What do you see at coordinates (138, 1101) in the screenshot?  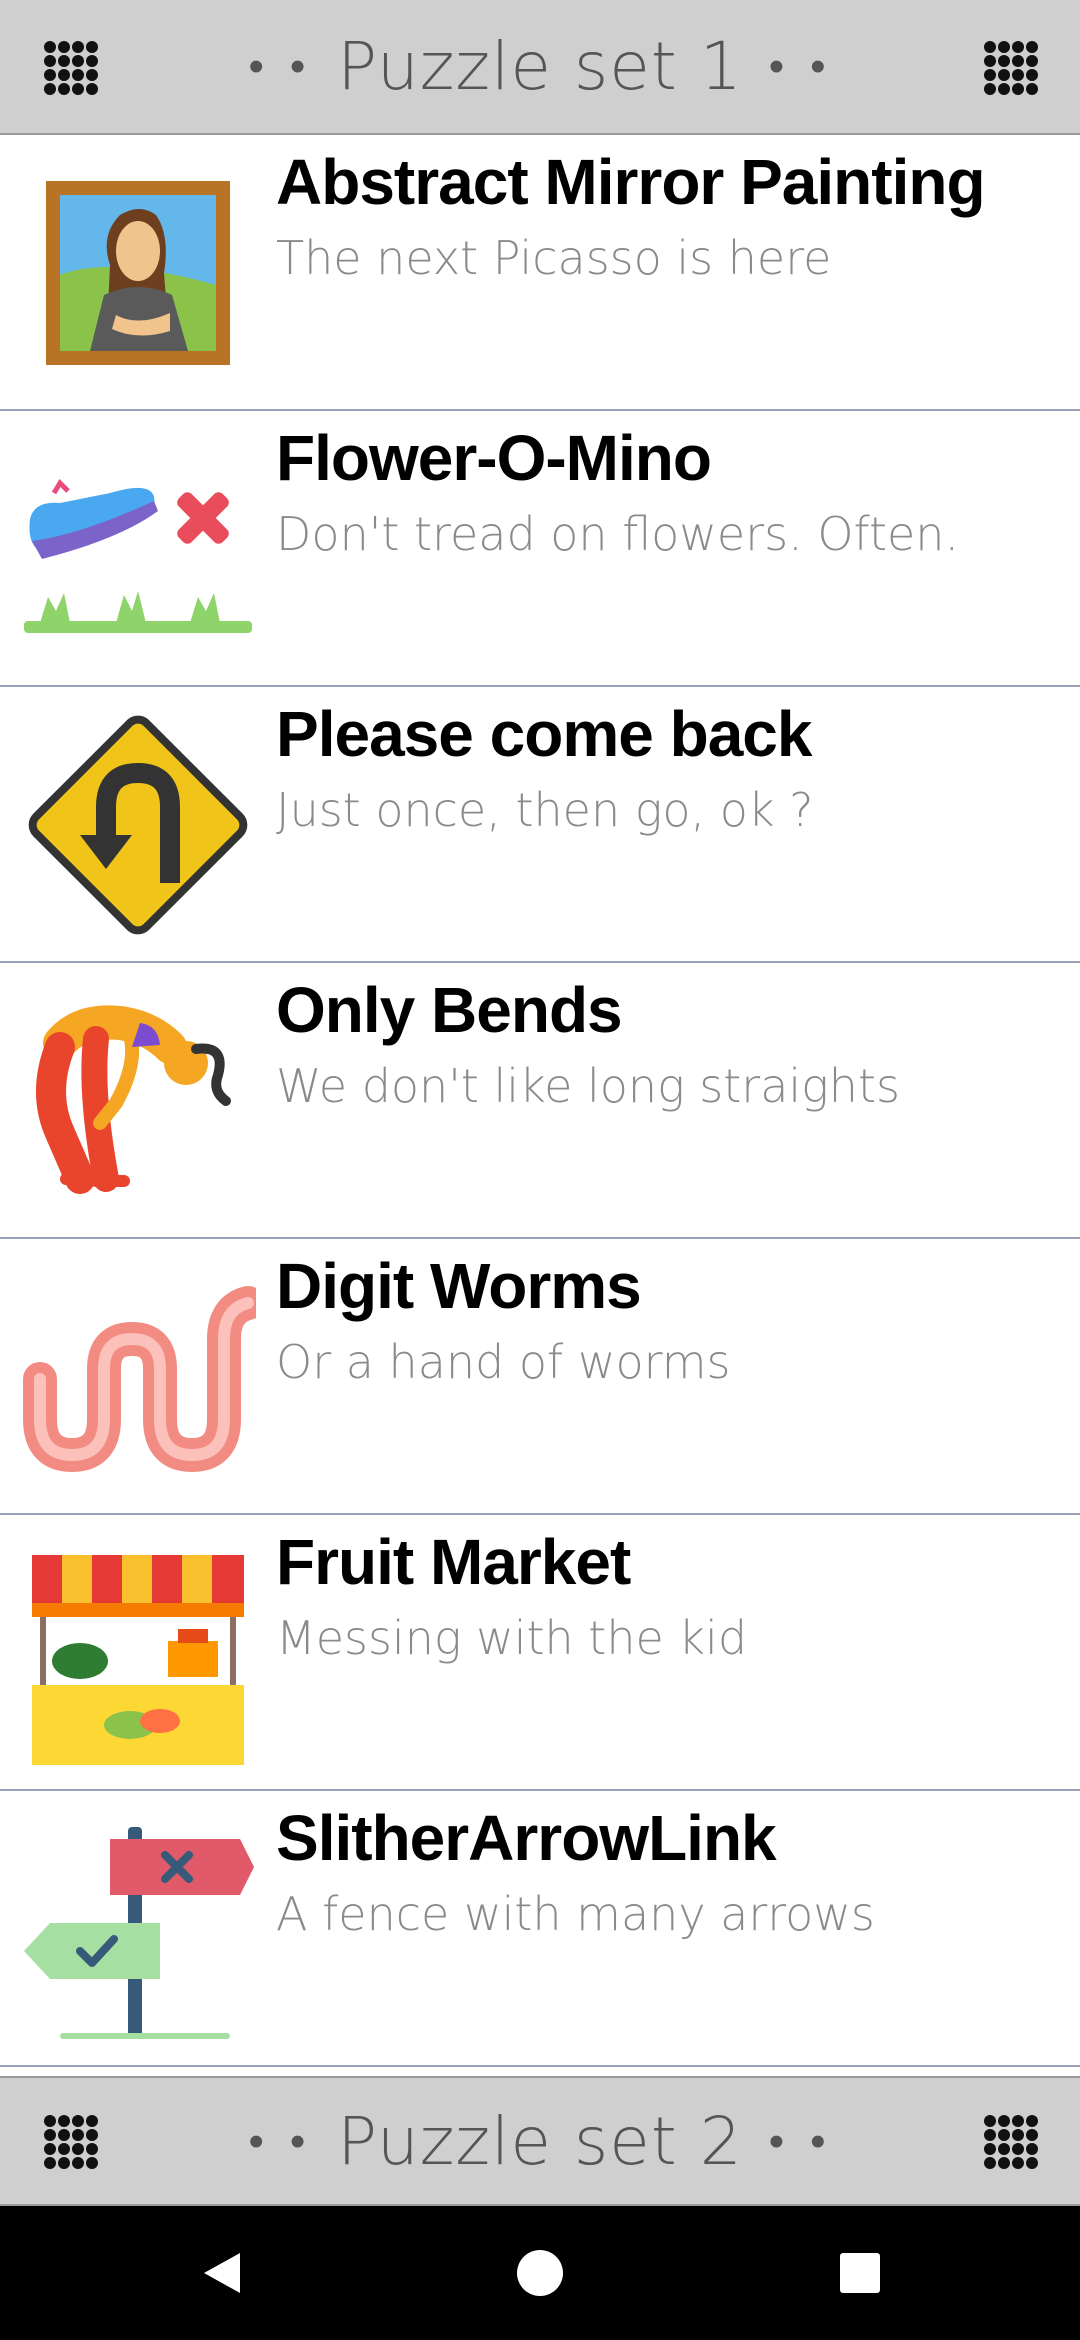 I see `bending-person-icon` at bounding box center [138, 1101].